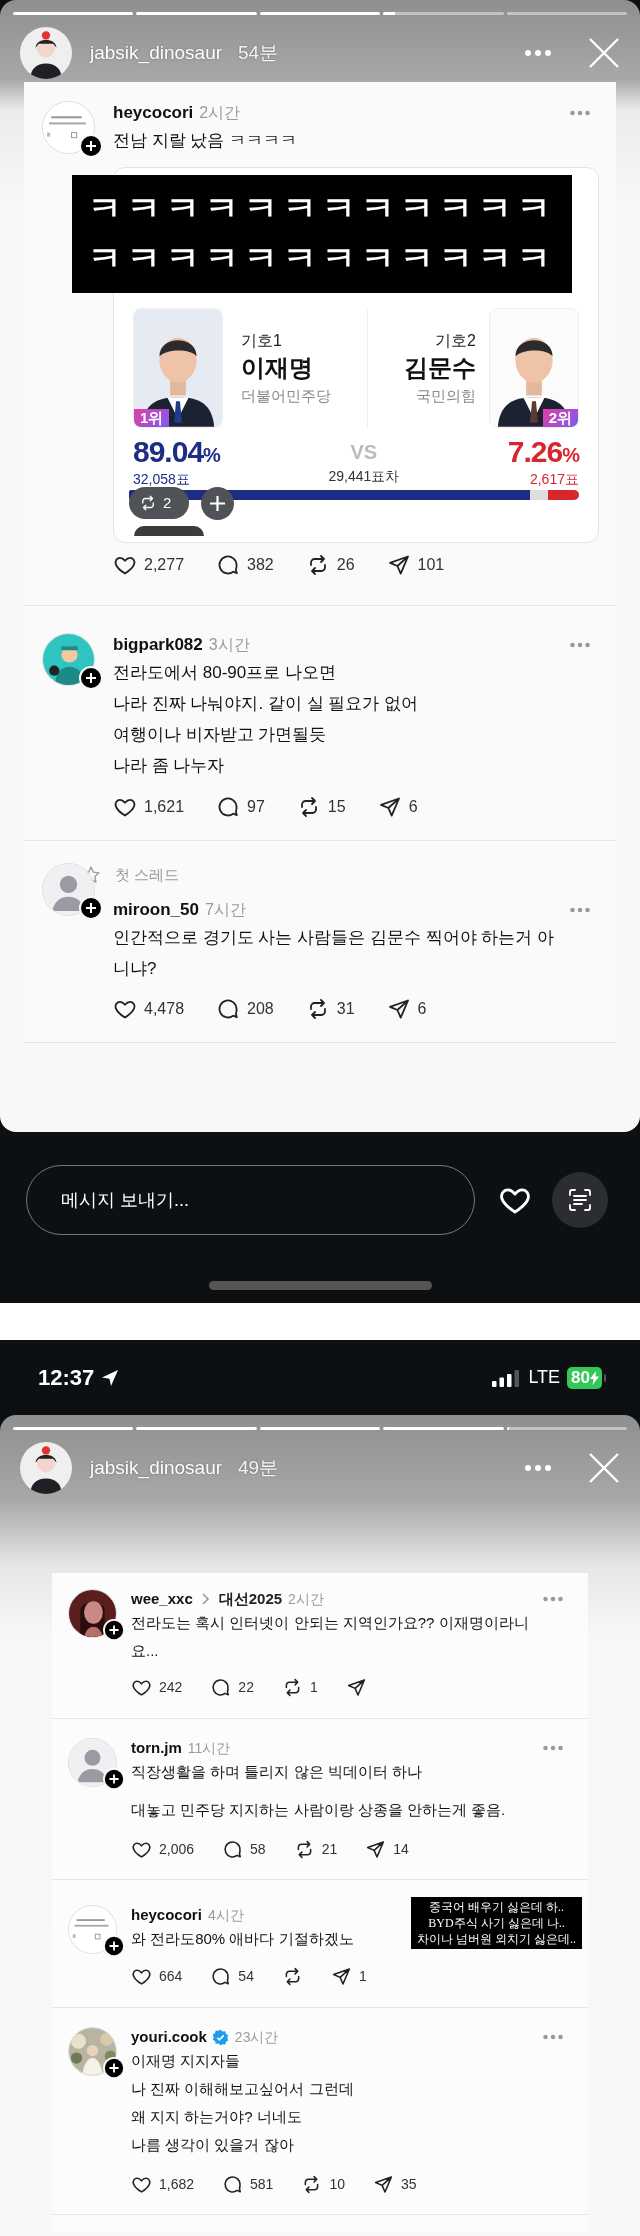 The image size is (640, 2236). What do you see at coordinates (260, 1009) in the screenshot?
I see `comment-count: 208` at bounding box center [260, 1009].